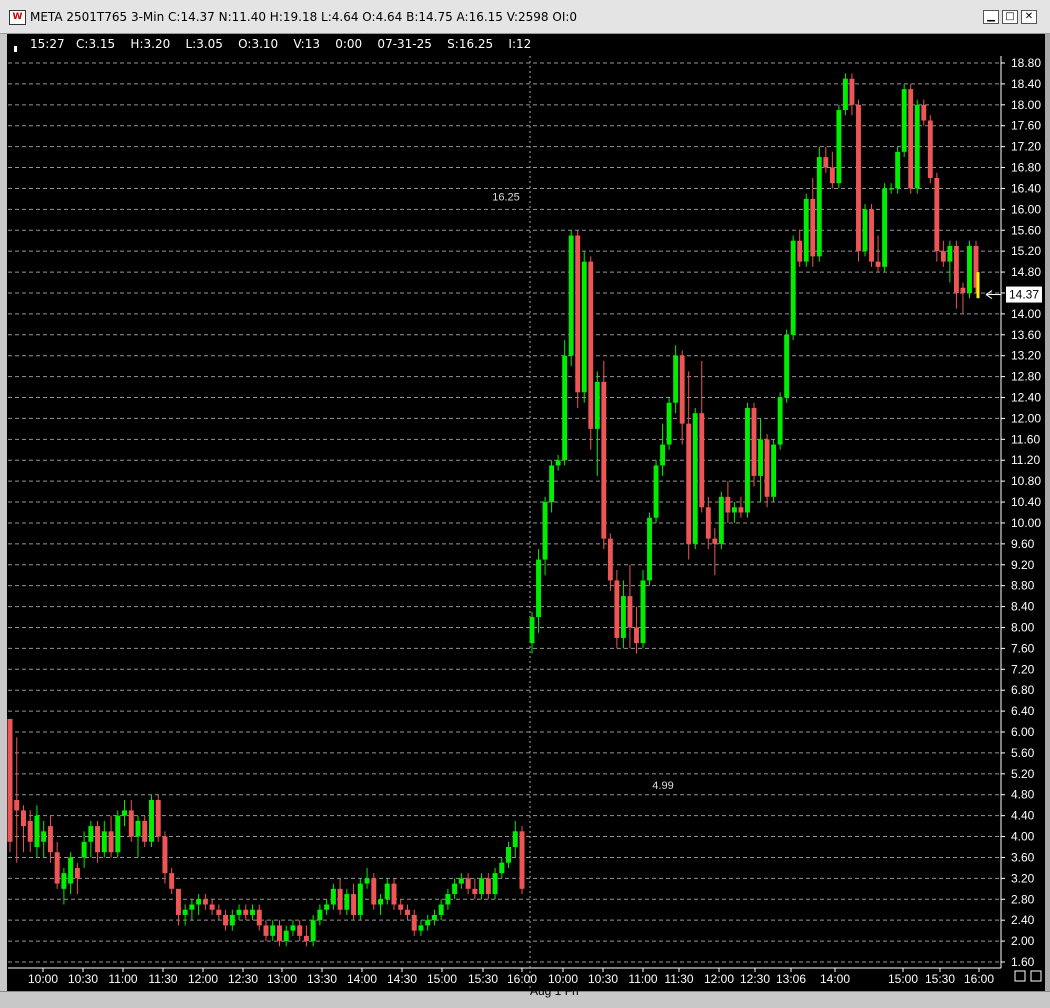 This screenshot has width=1050, height=1008. Describe the element at coordinates (243, 979) in the screenshot. I see `x-tick-label: 12:30` at that location.